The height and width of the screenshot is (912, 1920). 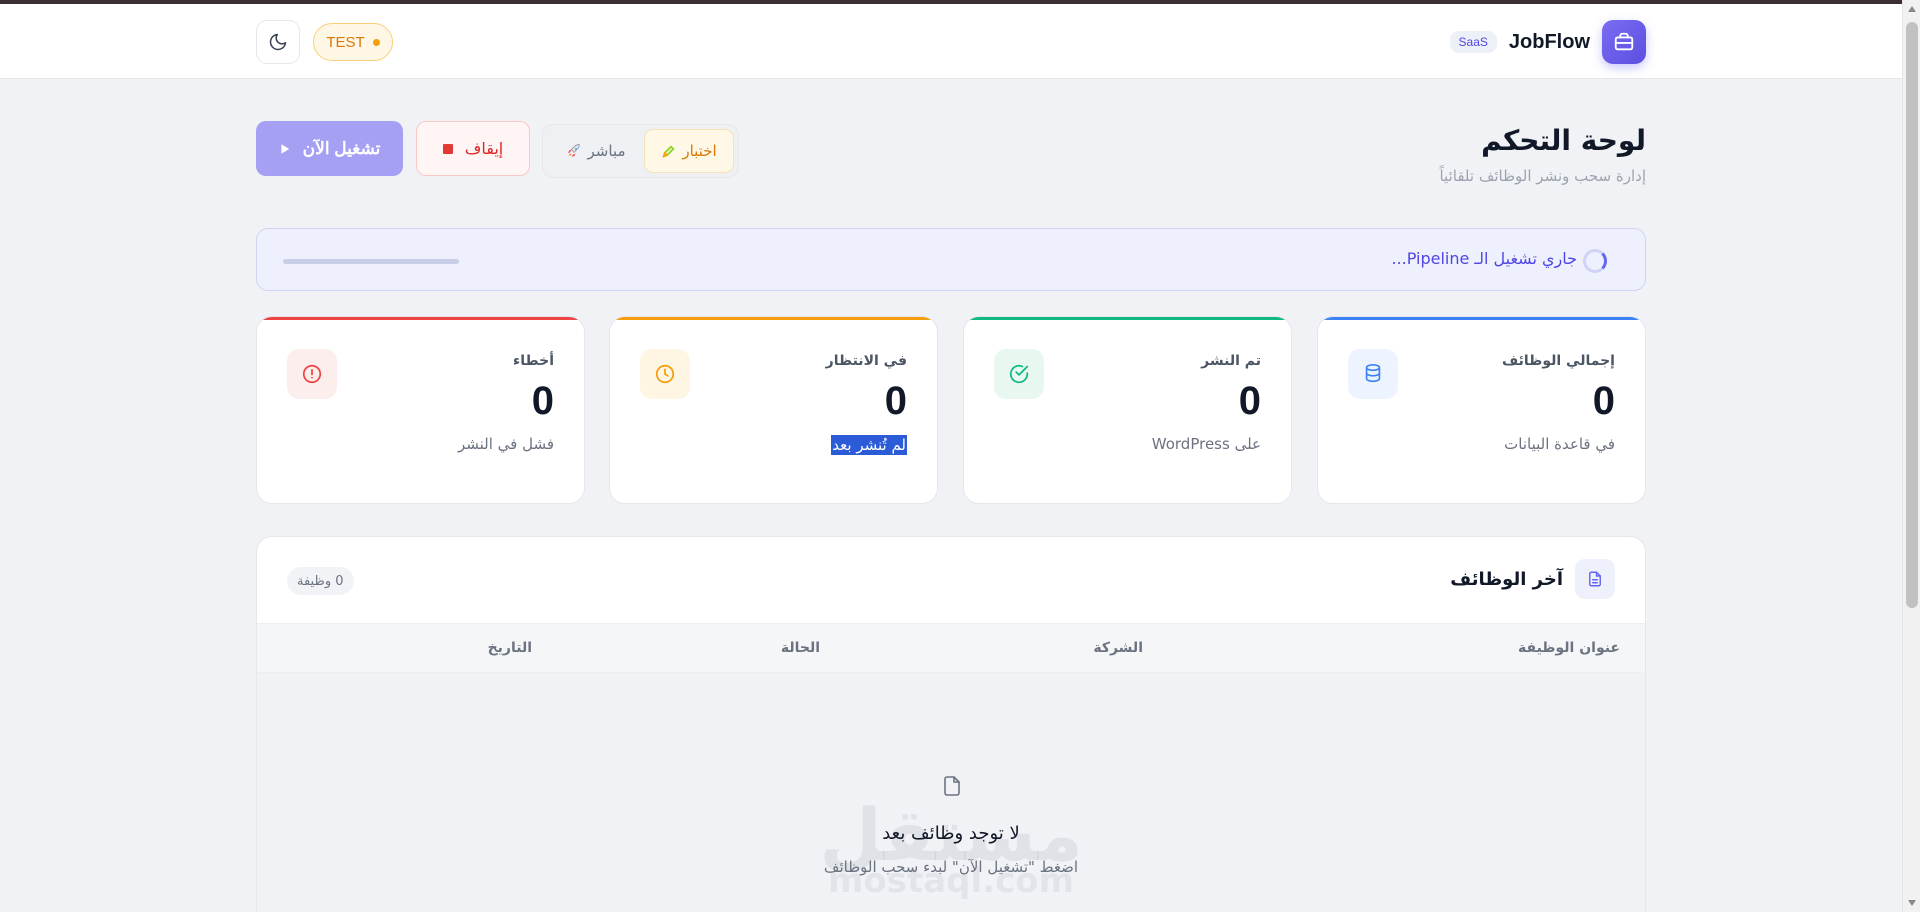 I want to click on mode-live-option: مباشر, so click(x=595, y=151).